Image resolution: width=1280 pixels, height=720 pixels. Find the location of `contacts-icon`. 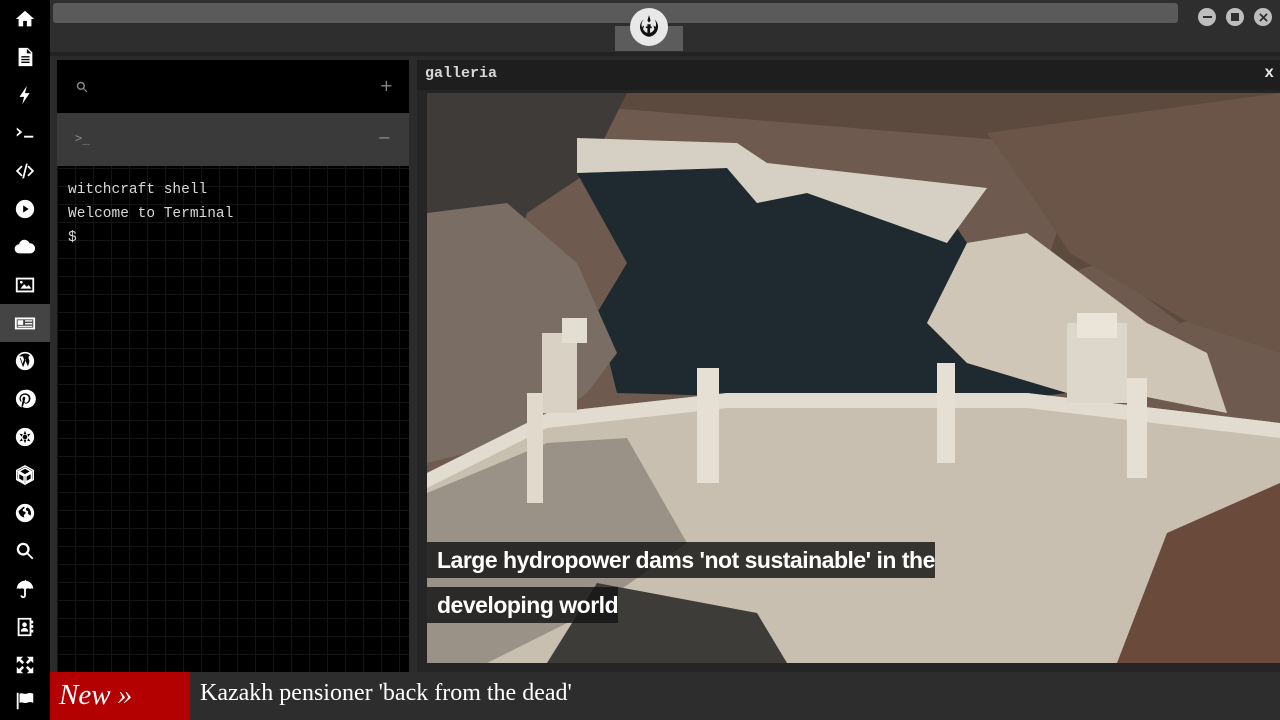

contacts-icon is located at coordinates (25, 627).